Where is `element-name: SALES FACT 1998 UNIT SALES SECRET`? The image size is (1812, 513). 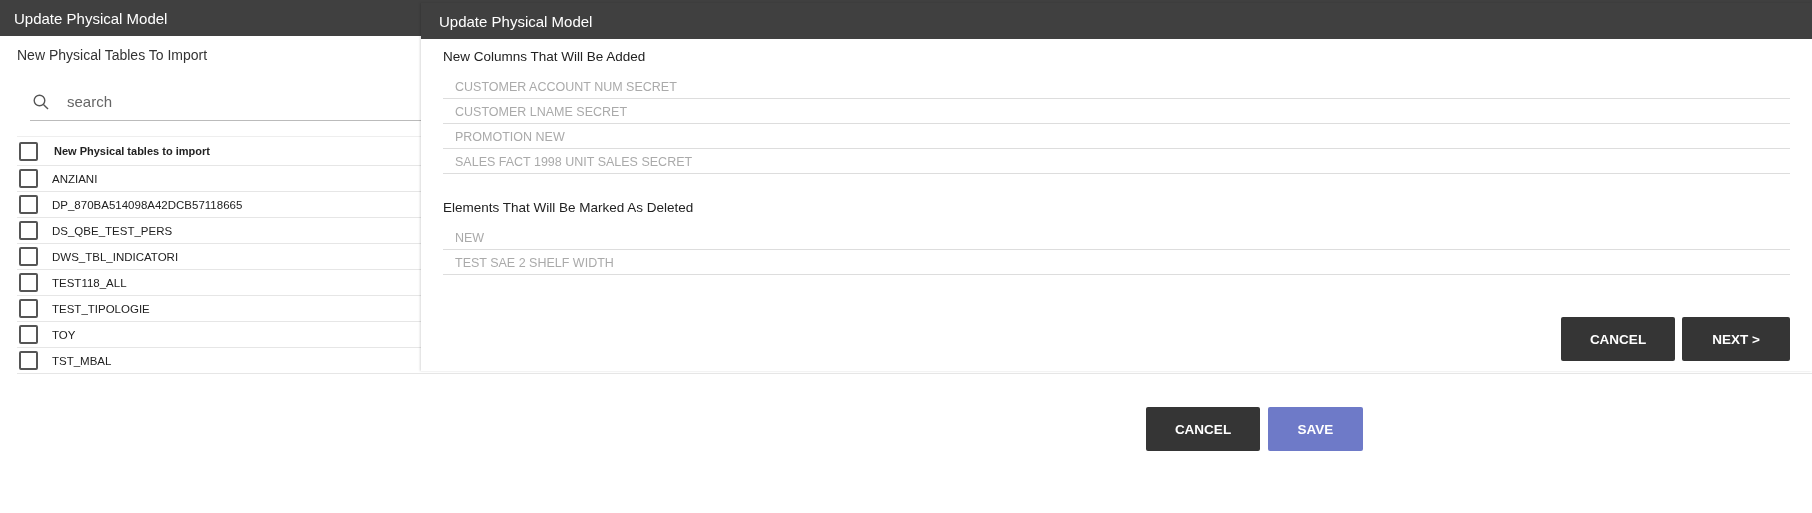 element-name: SALES FACT 1998 UNIT SALES SECRET is located at coordinates (1116, 161).